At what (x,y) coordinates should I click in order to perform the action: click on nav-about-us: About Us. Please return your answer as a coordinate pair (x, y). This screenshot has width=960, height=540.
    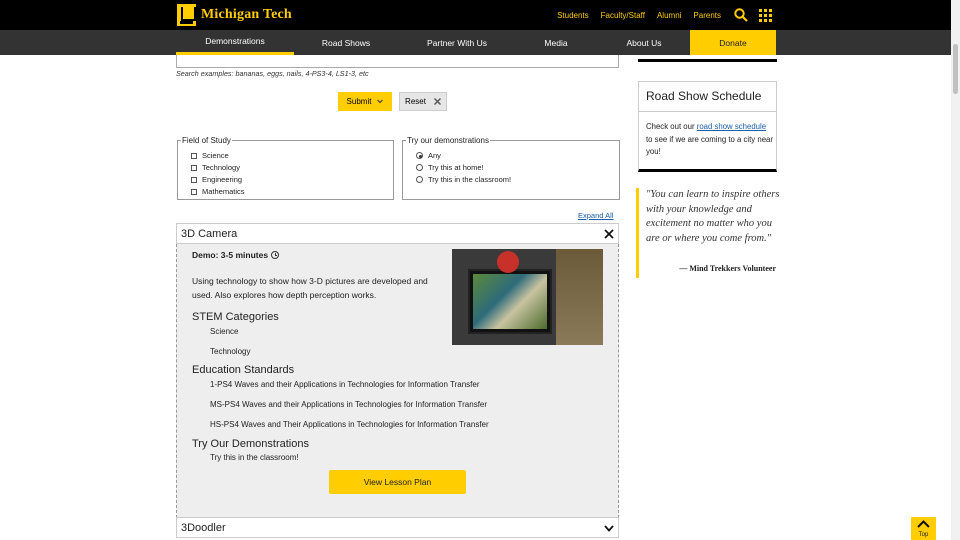
    Looking at the image, I should click on (644, 42).